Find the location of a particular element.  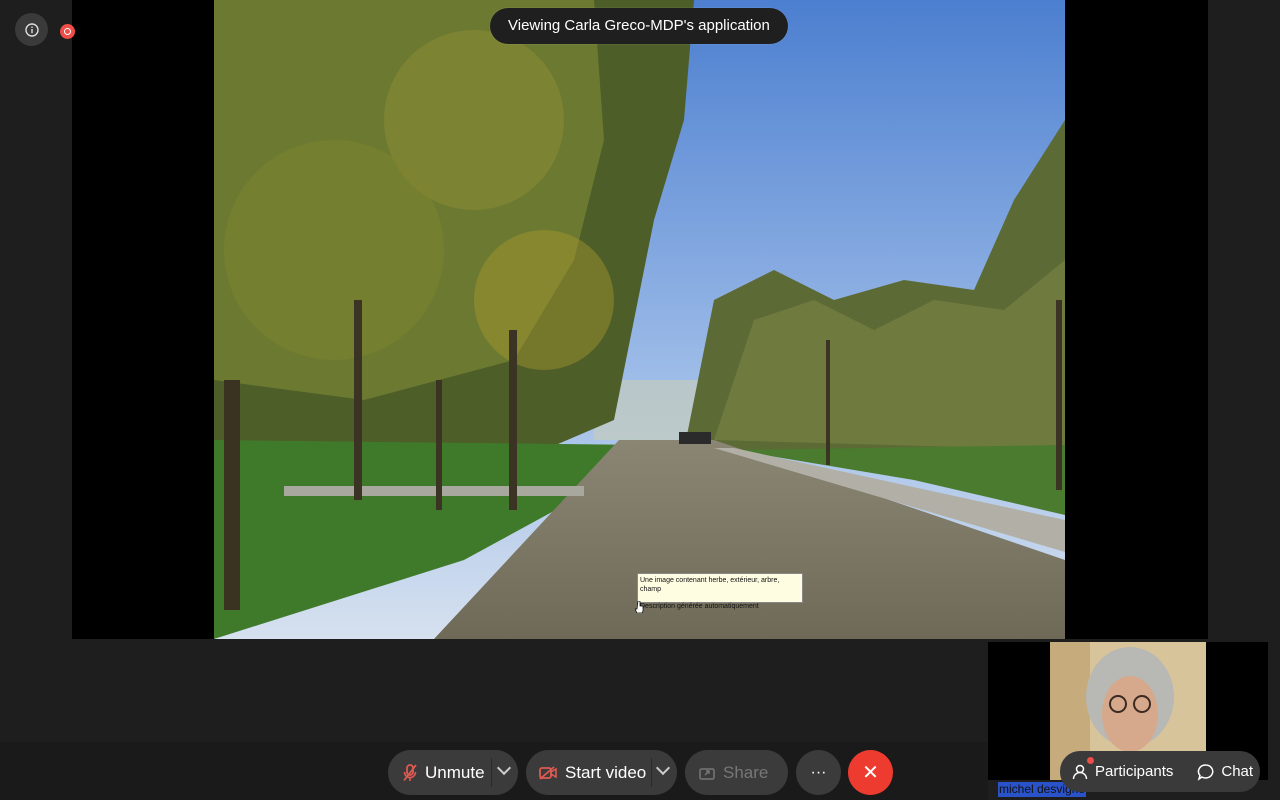

start-video-button: Start video is located at coordinates (601, 772).